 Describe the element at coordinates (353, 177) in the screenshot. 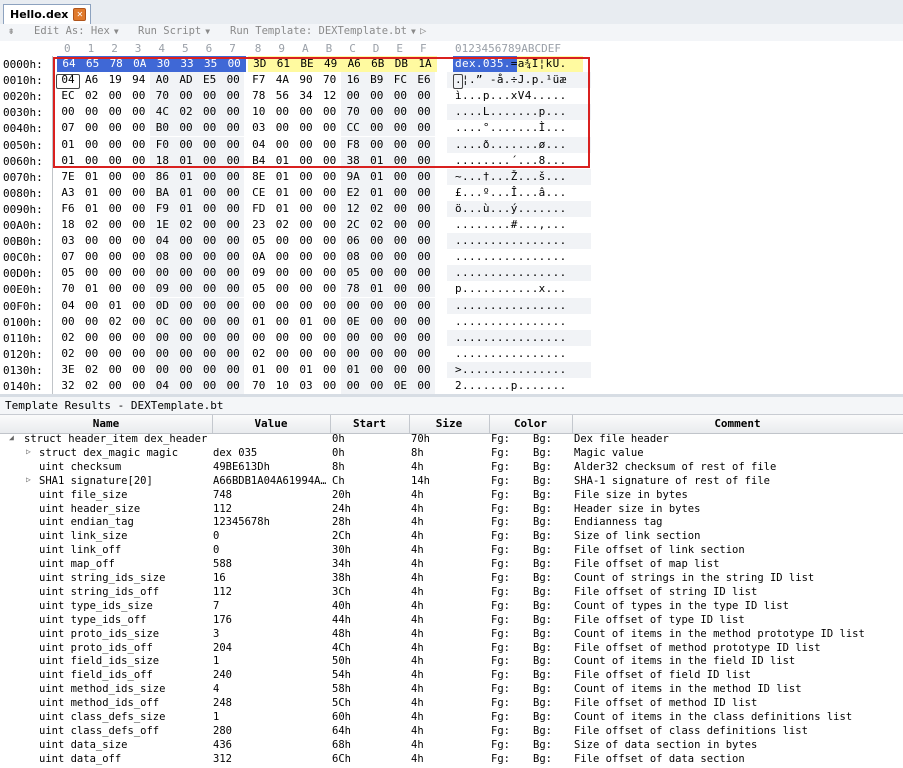

I see `hex-byte: 9A` at that location.